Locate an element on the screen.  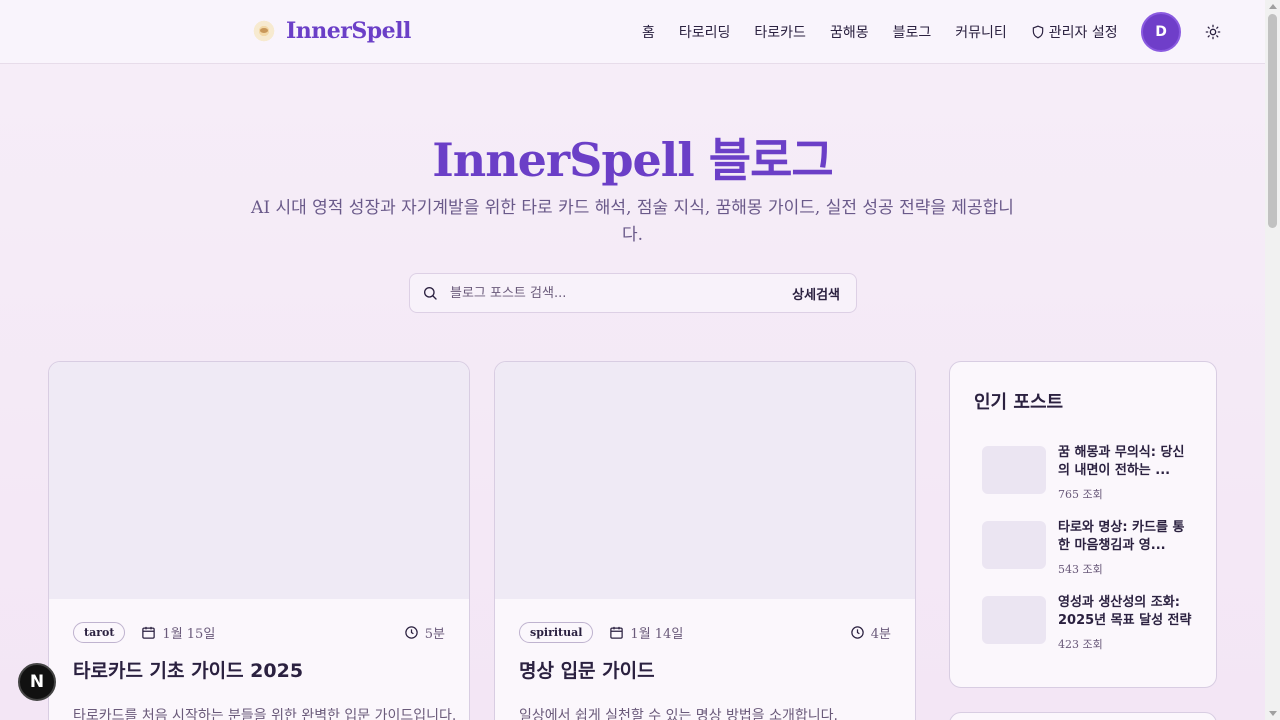
eye-logo-icon is located at coordinates (264, 31).